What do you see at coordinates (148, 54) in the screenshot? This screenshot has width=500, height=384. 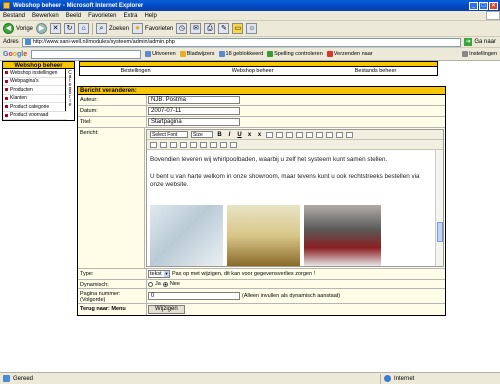 I see `run-icon` at bounding box center [148, 54].